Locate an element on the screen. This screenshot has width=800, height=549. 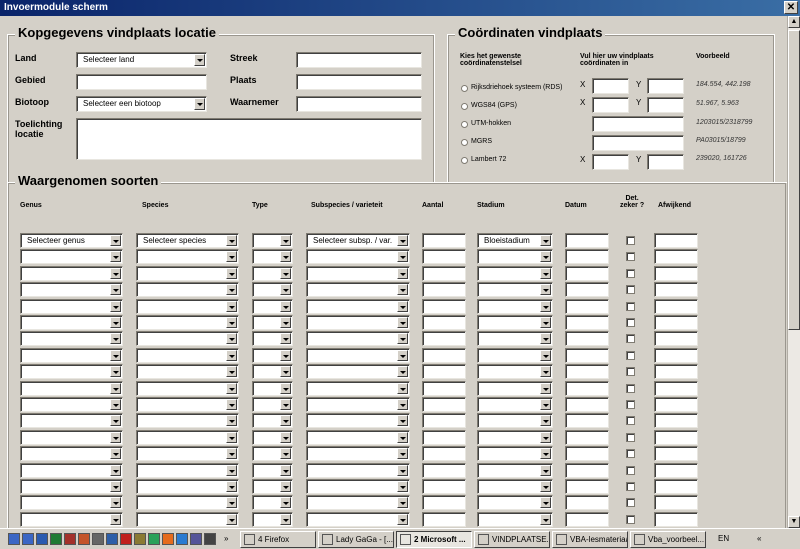
graduation-icon is located at coordinates (98, 539).